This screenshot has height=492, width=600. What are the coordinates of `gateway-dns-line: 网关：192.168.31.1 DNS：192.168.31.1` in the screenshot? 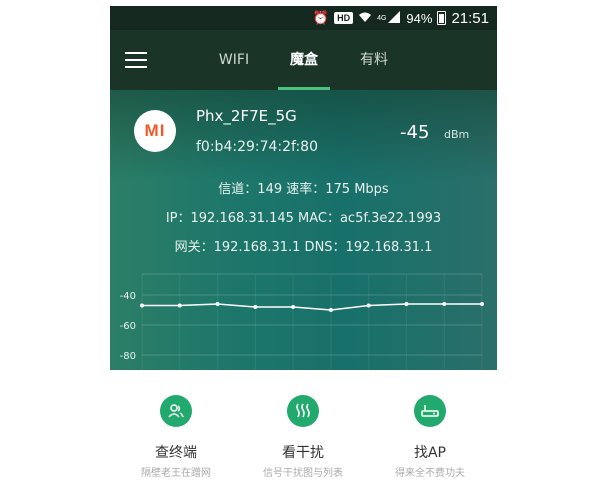 It's located at (303, 247).